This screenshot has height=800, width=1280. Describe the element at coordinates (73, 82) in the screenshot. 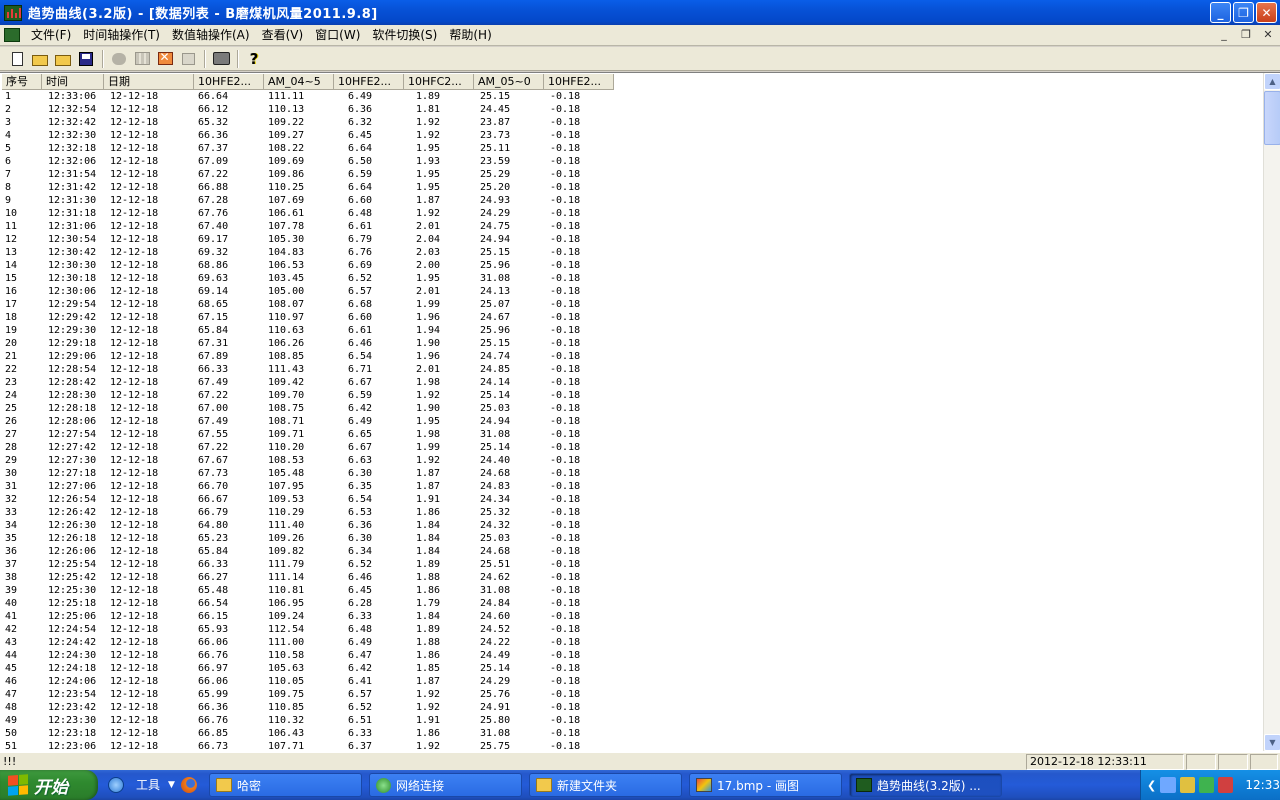

I see `column-header: 时间` at that location.